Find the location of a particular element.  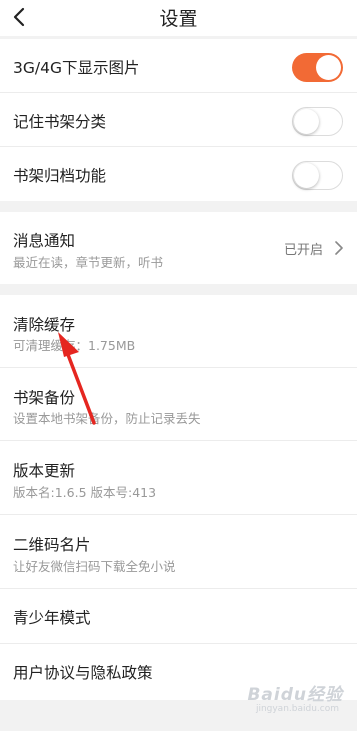

setting-row-version-update: 版本更新 版本名:1.6.5 版本号:413 is located at coordinates (178, 478).